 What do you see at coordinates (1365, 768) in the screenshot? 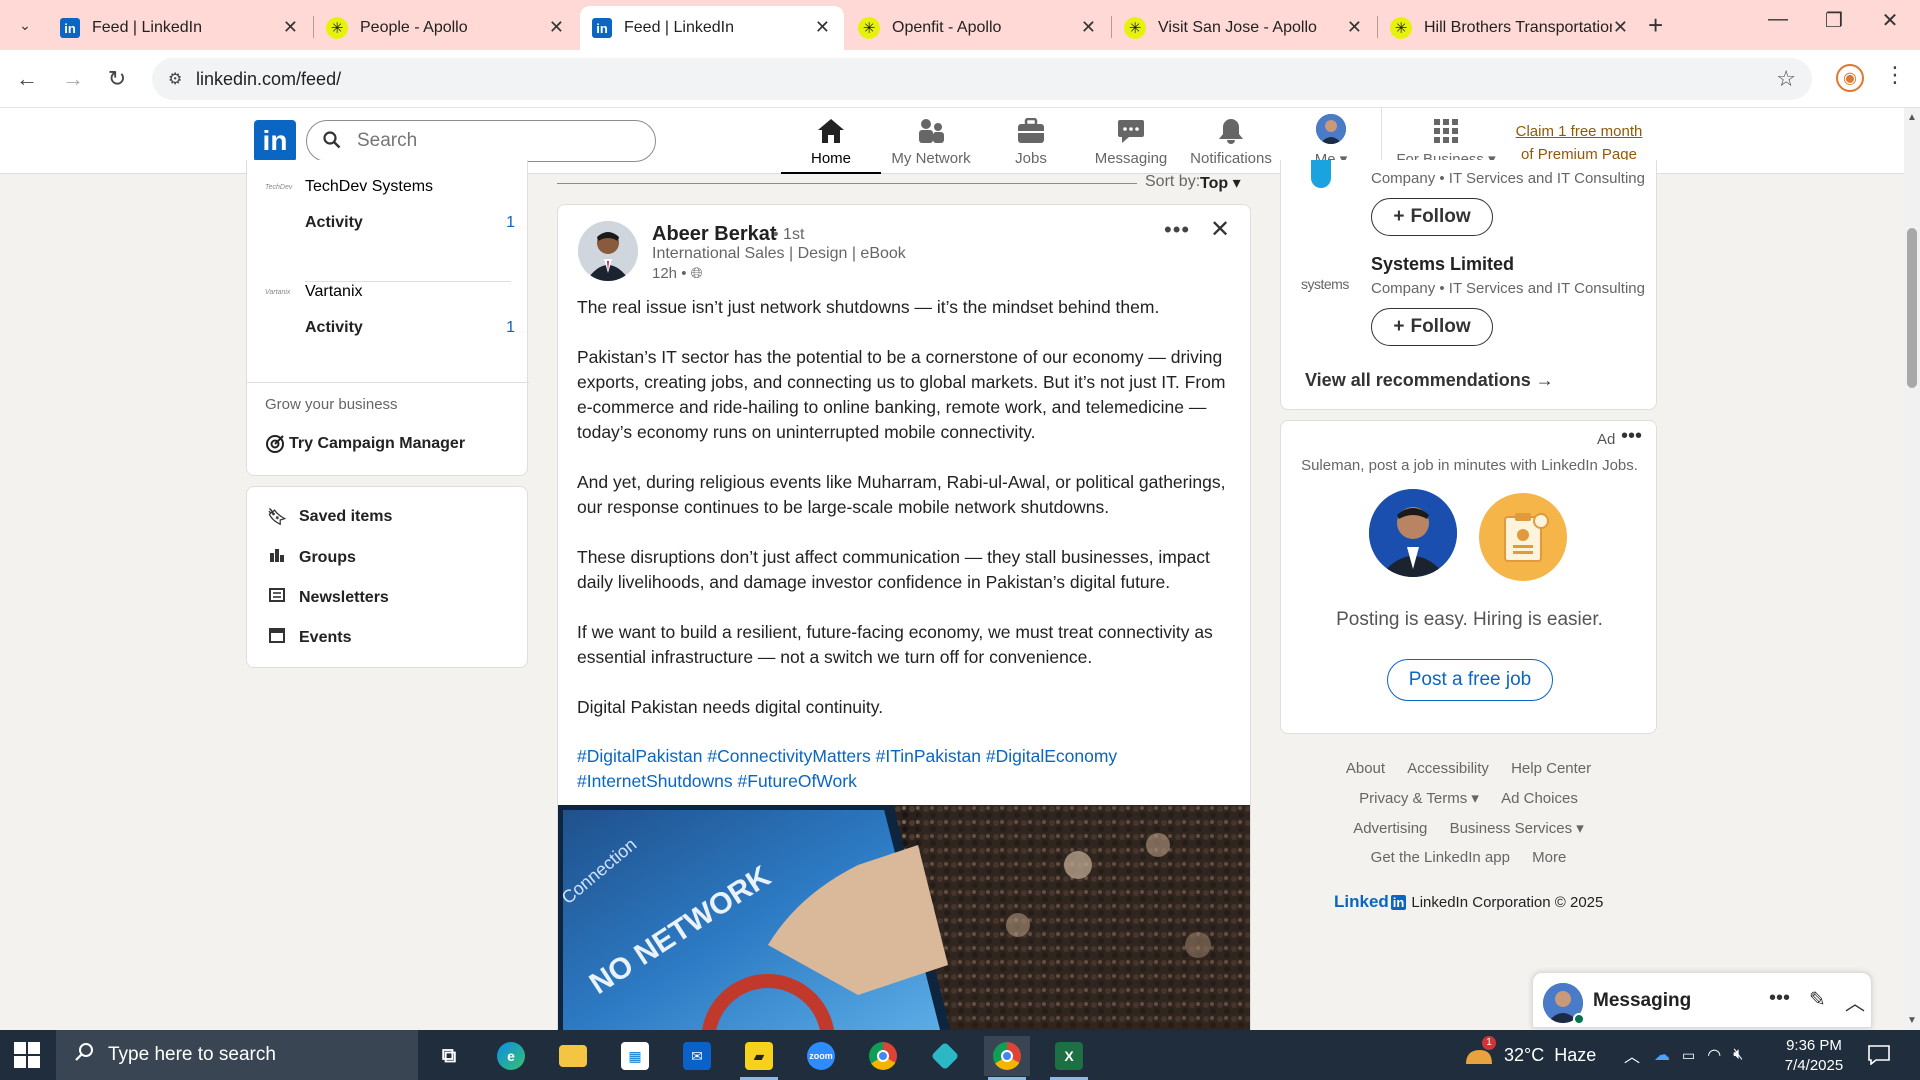
I see `footer-link-about: About` at bounding box center [1365, 768].